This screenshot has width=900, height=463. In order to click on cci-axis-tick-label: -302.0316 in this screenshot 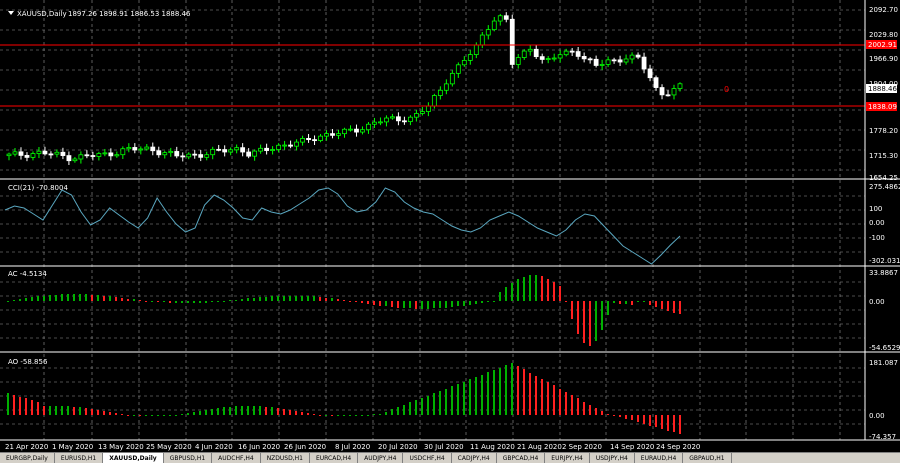, I will do `click(884, 261)`.